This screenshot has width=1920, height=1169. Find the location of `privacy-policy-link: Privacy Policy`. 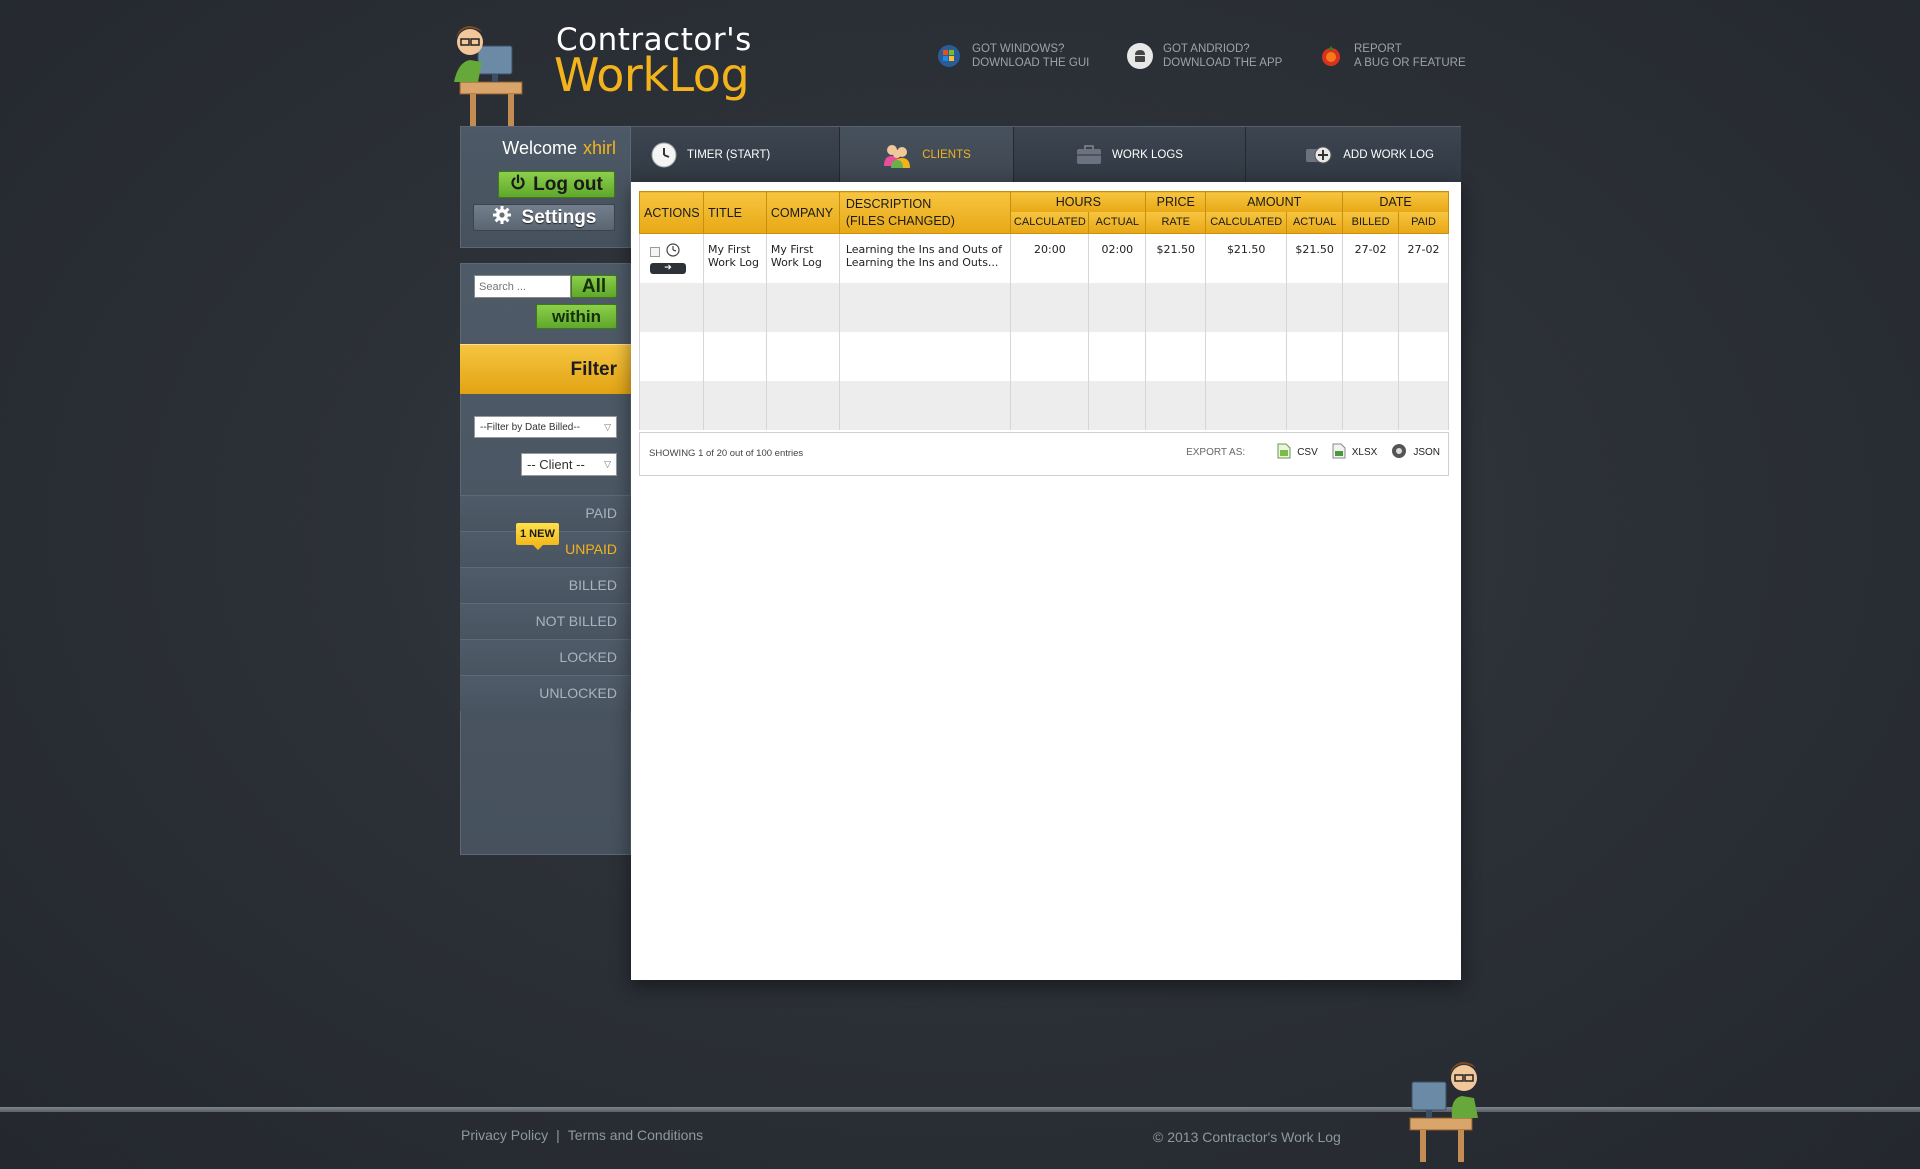

privacy-policy-link: Privacy Policy is located at coordinates (504, 1135).